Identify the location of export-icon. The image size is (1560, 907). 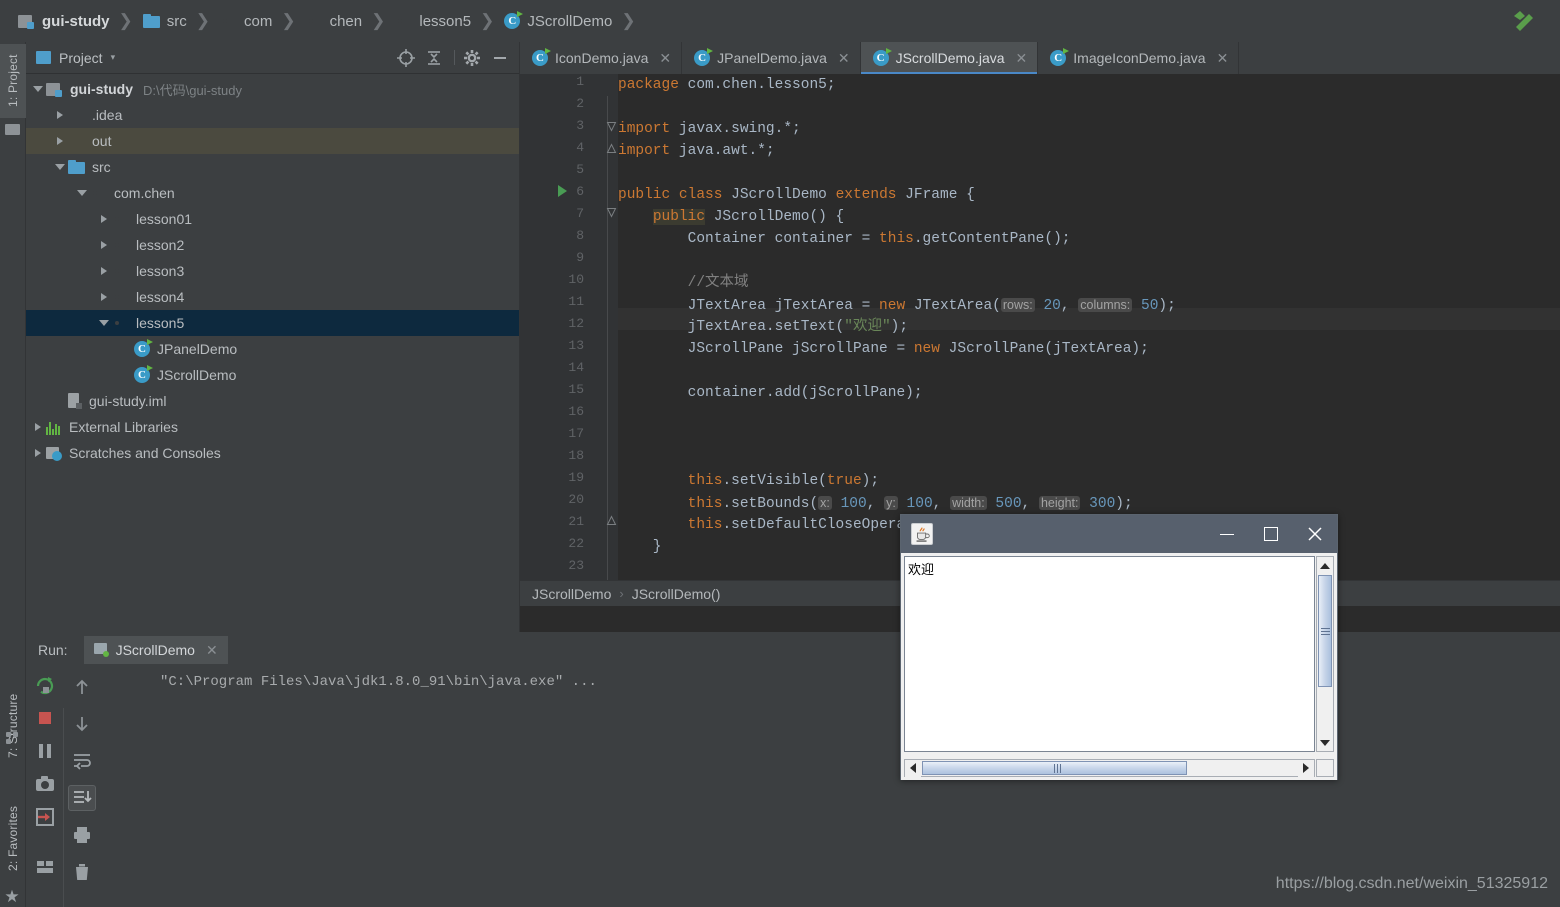
(45, 817).